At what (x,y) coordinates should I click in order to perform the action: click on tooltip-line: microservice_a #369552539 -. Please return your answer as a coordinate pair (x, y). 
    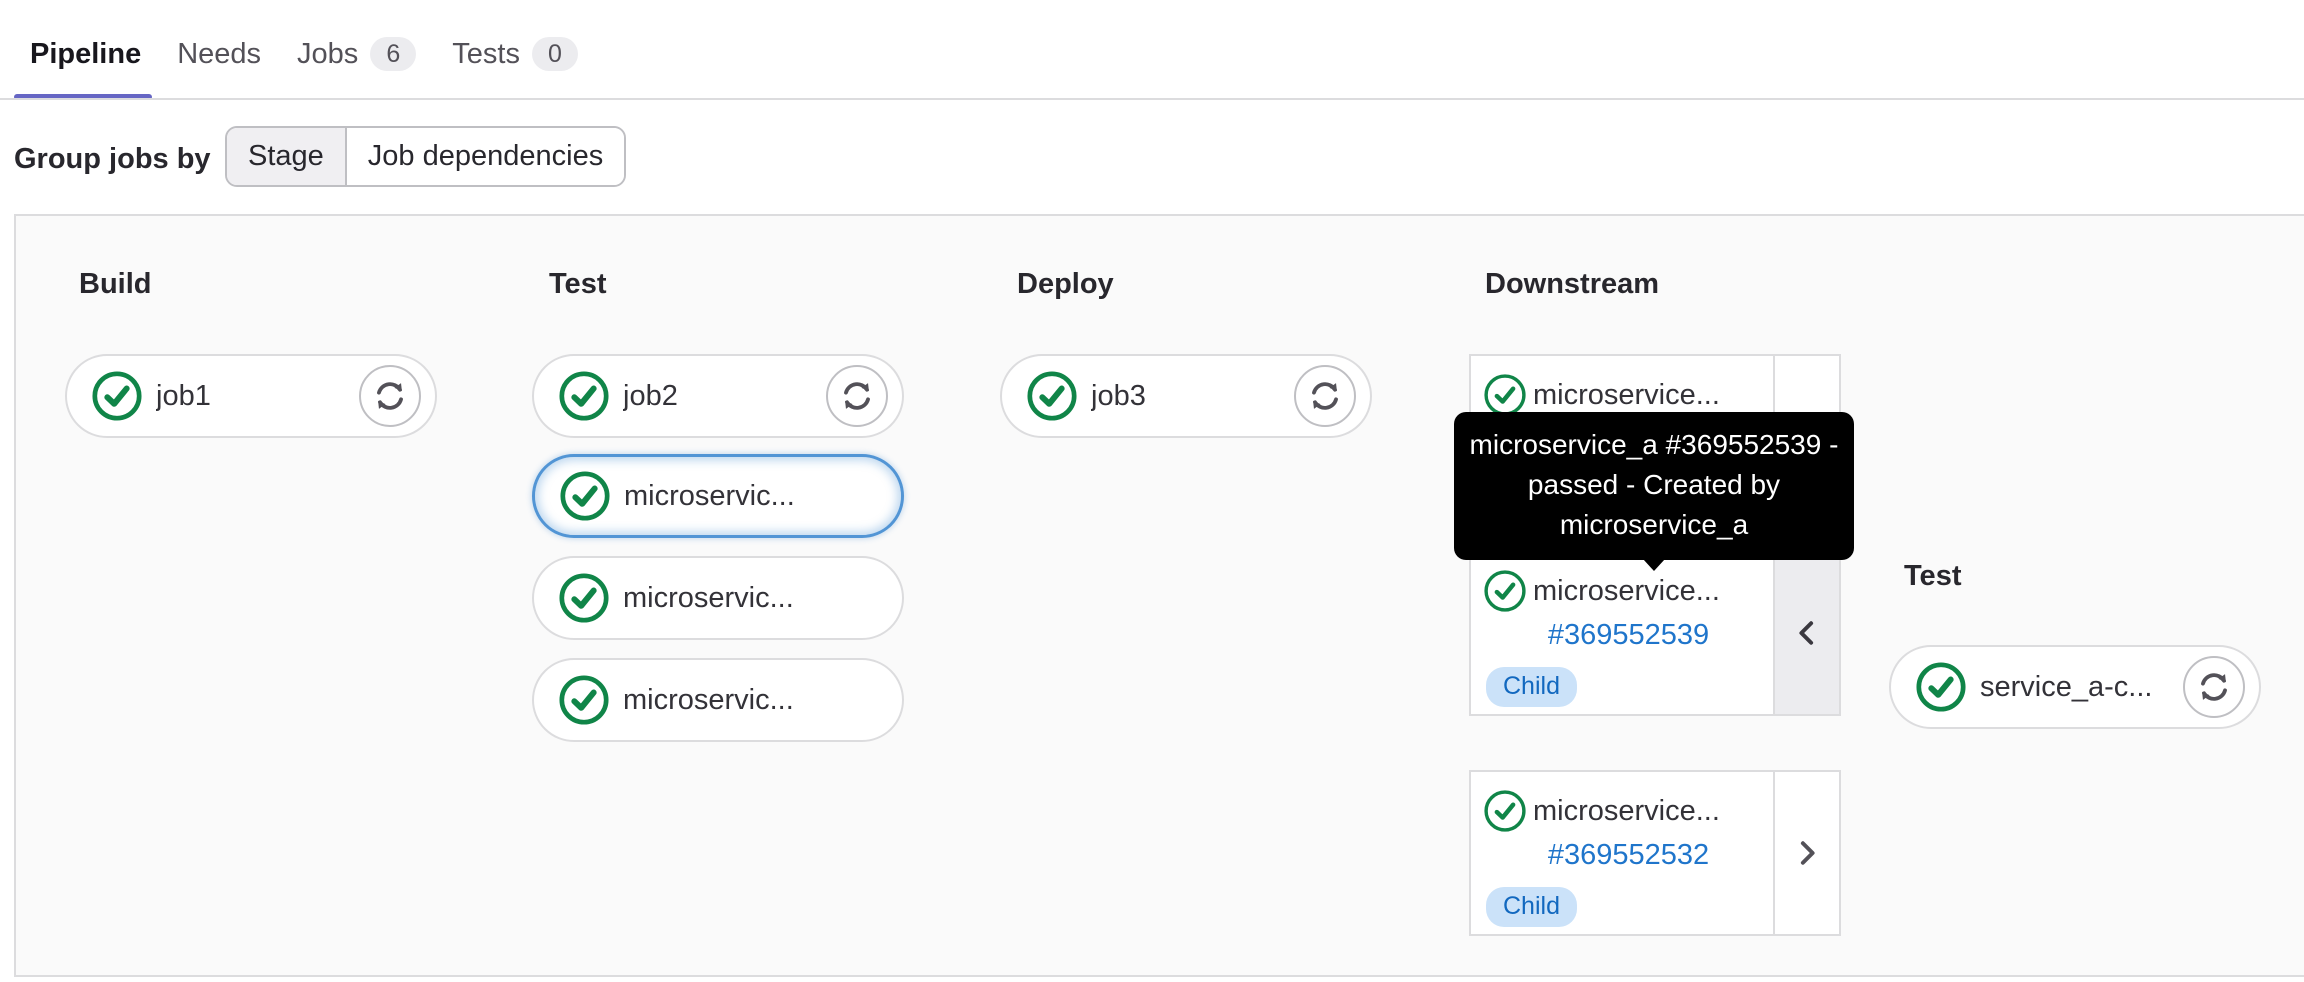
    Looking at the image, I should click on (1654, 444).